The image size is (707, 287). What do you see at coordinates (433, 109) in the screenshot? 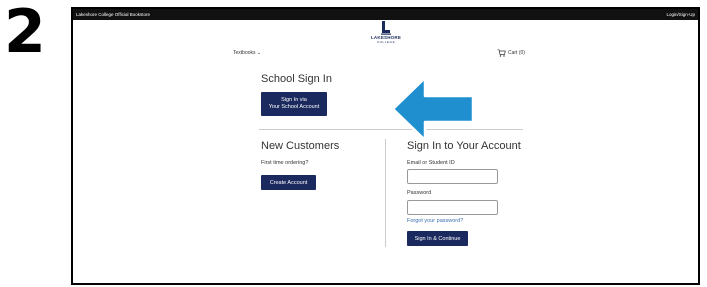
I see `arrow-left-icon` at bounding box center [433, 109].